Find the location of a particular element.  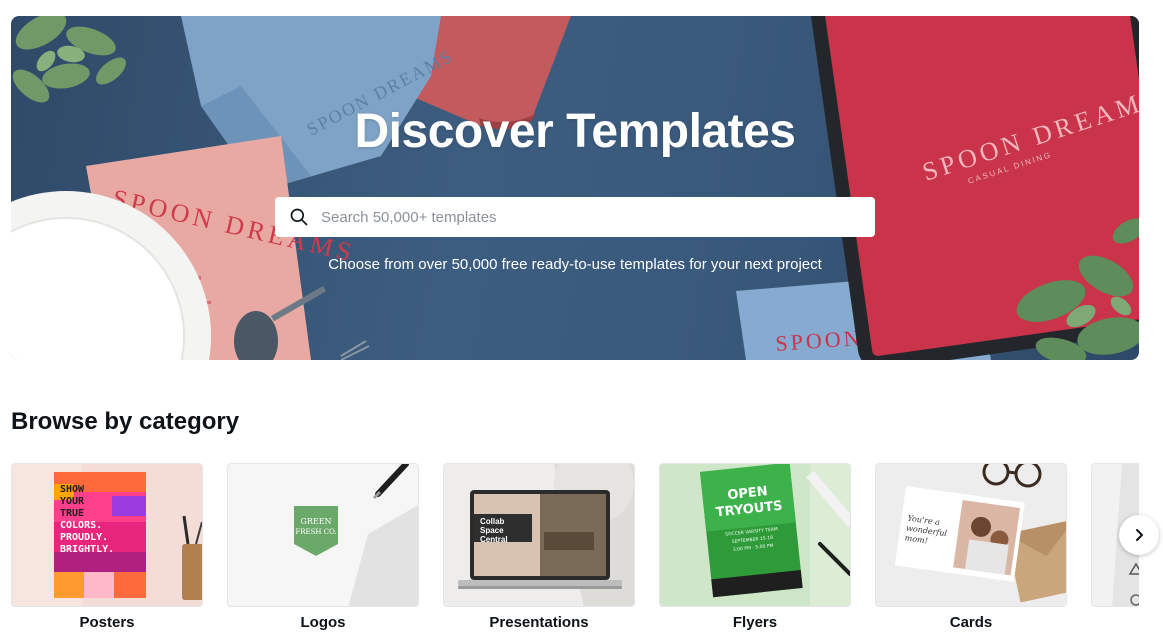

category-card-cards: You're a wonderful mom! Cards is located at coordinates (971, 547).